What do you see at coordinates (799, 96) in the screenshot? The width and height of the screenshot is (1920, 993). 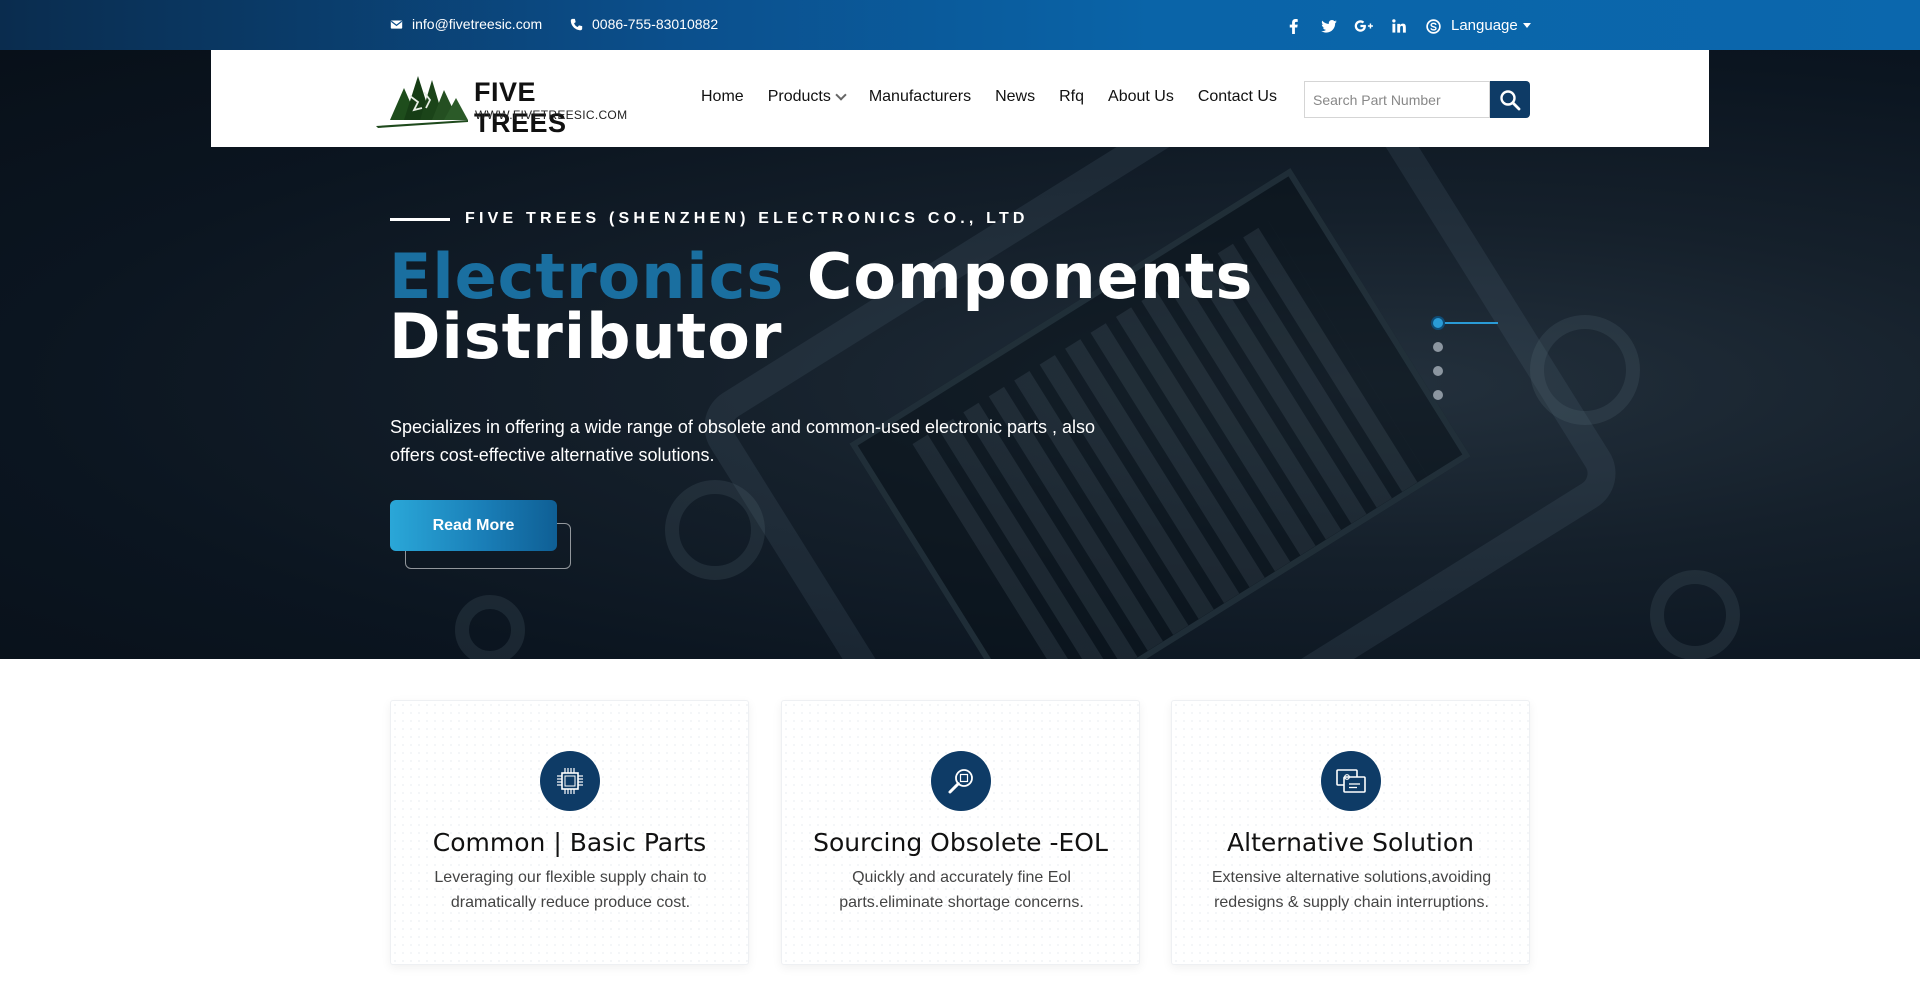 I see `nav-products-label: Products` at bounding box center [799, 96].